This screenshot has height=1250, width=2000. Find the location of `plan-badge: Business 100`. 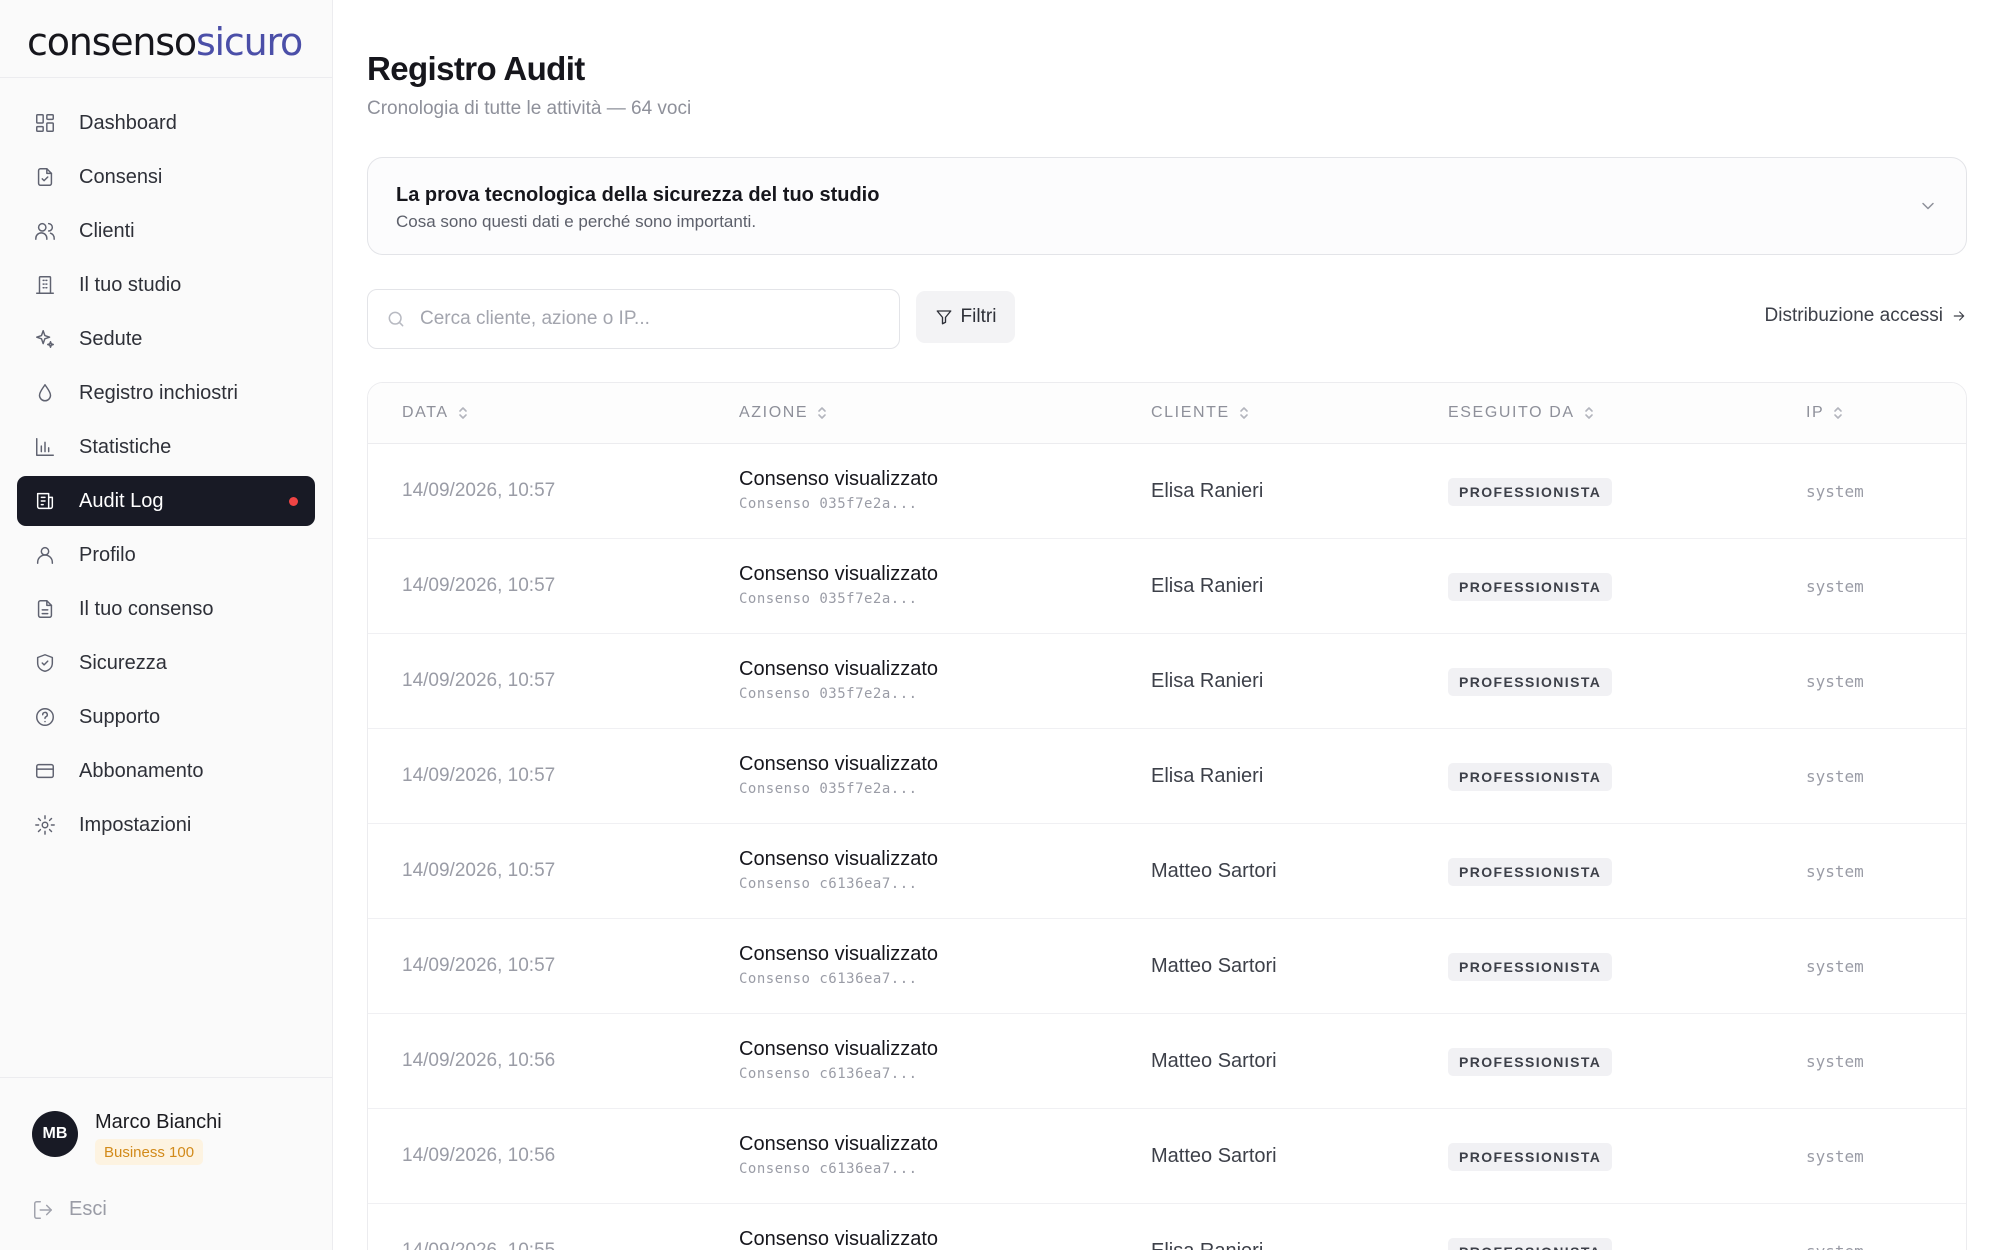

plan-badge: Business 100 is located at coordinates (149, 1152).